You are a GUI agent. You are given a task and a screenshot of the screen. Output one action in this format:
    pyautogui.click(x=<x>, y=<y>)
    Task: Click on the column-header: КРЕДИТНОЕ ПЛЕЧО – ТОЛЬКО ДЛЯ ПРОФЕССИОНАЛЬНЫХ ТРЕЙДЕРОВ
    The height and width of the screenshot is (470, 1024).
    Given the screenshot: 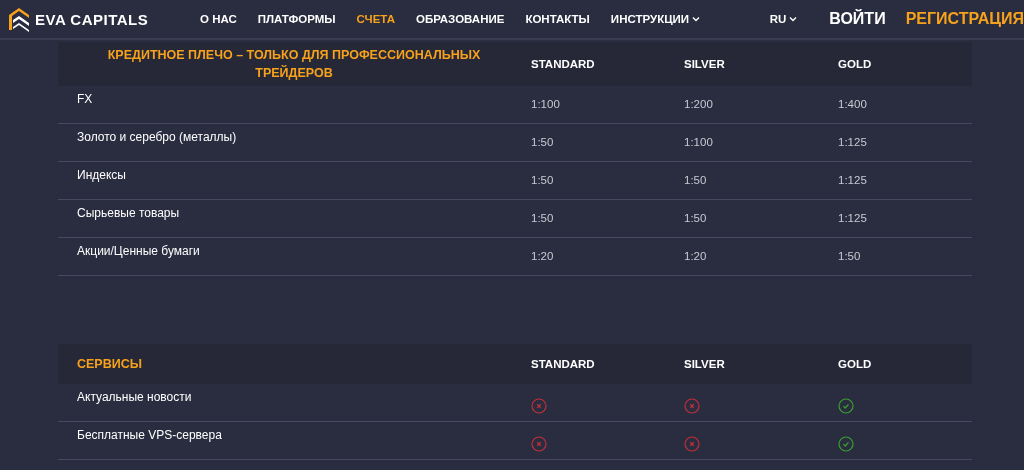 What is the action you would take?
    pyautogui.click(x=294, y=64)
    